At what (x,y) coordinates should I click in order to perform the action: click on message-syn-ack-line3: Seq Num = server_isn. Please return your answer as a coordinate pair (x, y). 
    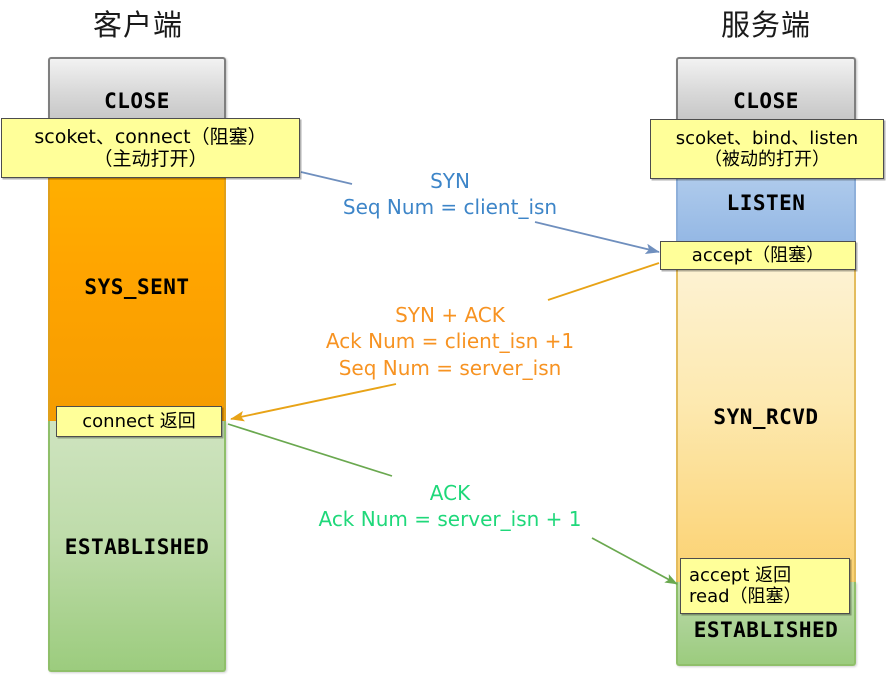
    Looking at the image, I should click on (450, 367).